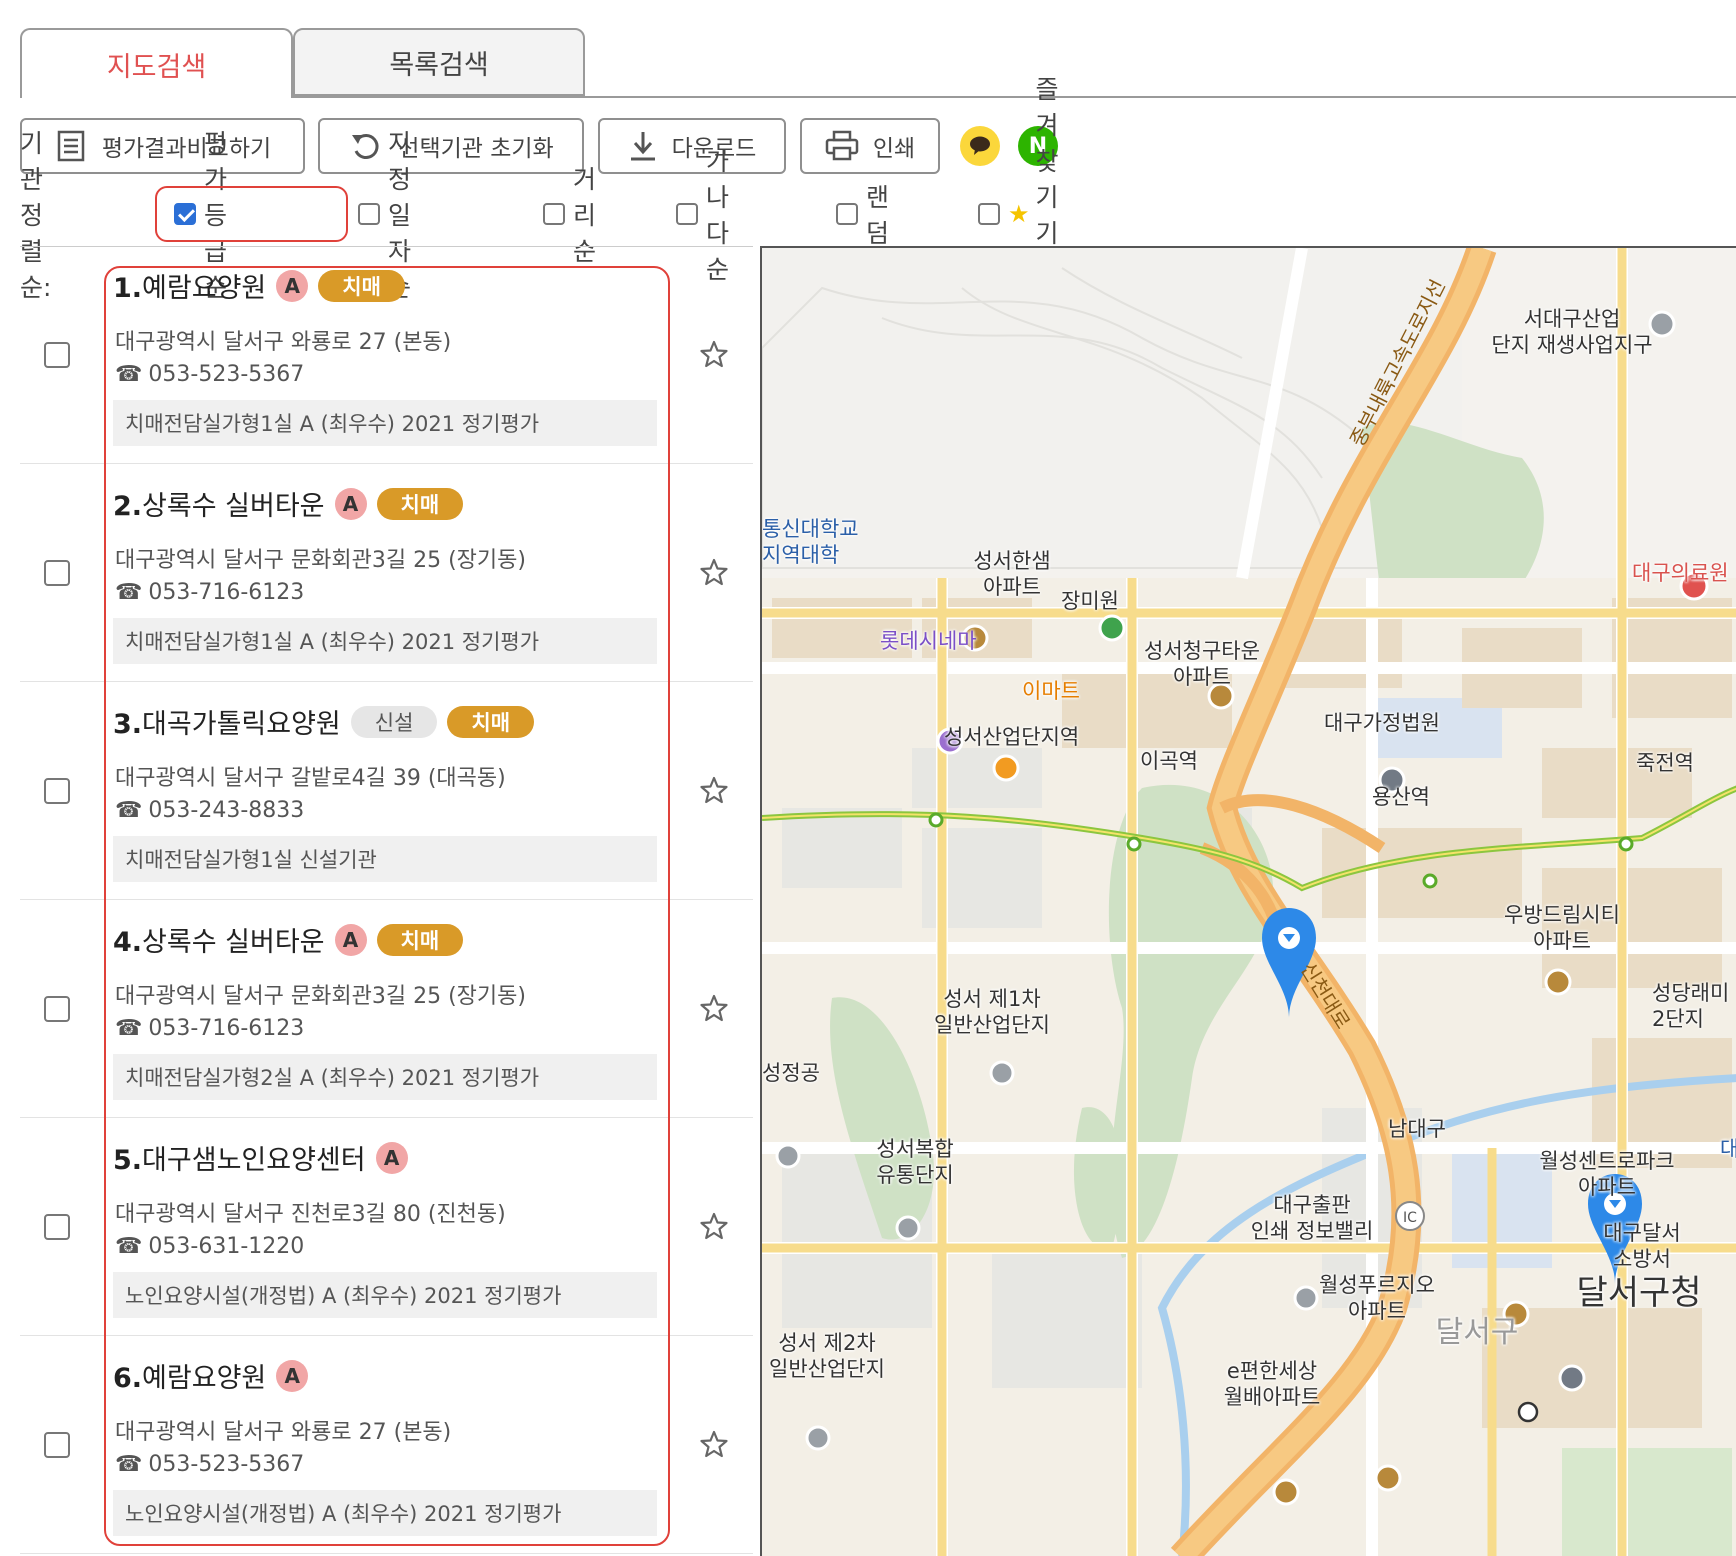  I want to click on map-place-label: 달서구청, so click(1639, 1293).